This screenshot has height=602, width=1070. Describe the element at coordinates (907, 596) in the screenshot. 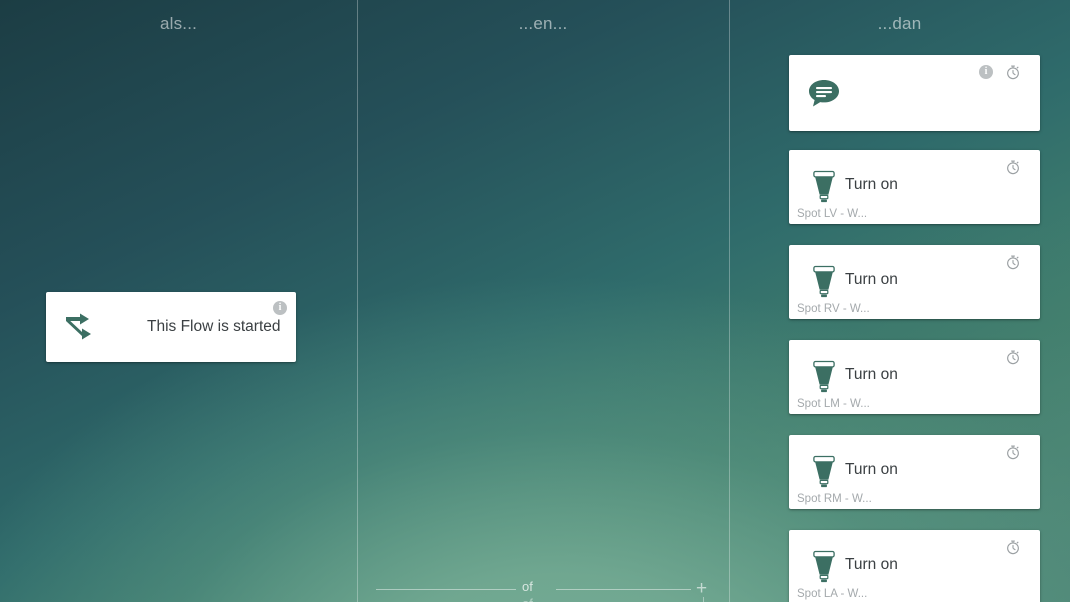

I see `bottom-trailing-text: anders` at that location.